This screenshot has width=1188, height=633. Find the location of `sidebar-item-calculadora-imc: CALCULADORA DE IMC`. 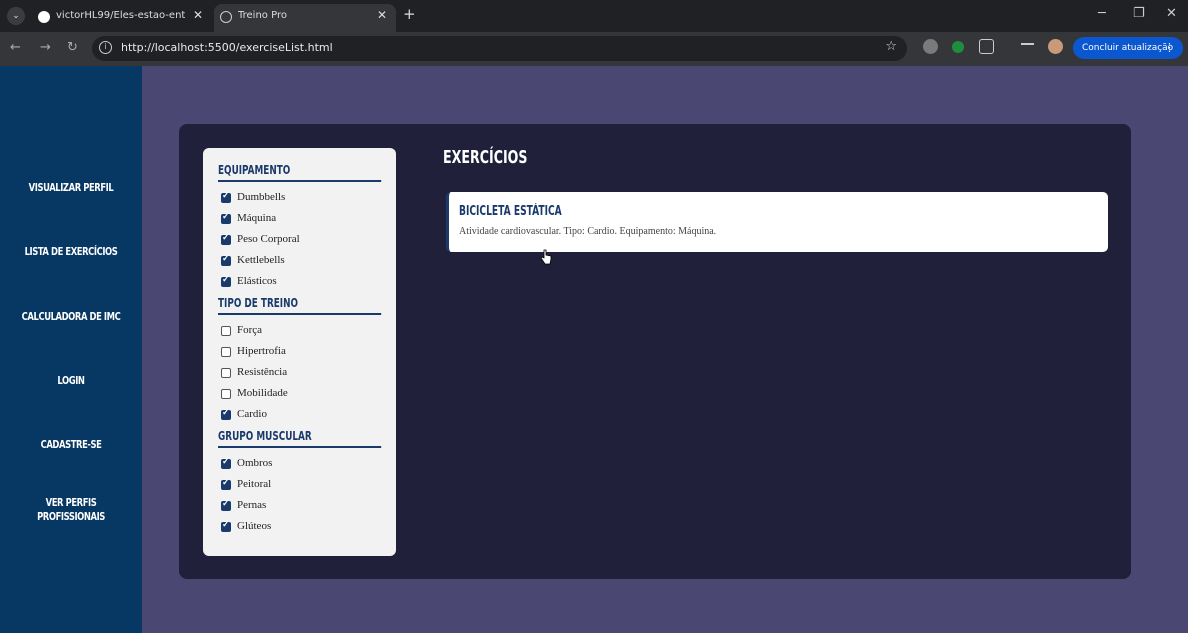

sidebar-item-calculadora-imc: CALCULADORA DE IMC is located at coordinates (71, 317).